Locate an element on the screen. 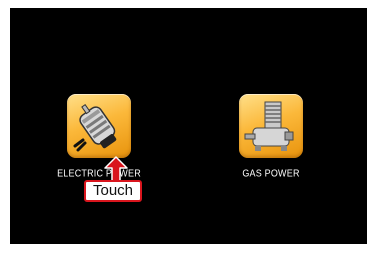  electric-power-label: ELECTRIC POWER is located at coordinates (99, 173).